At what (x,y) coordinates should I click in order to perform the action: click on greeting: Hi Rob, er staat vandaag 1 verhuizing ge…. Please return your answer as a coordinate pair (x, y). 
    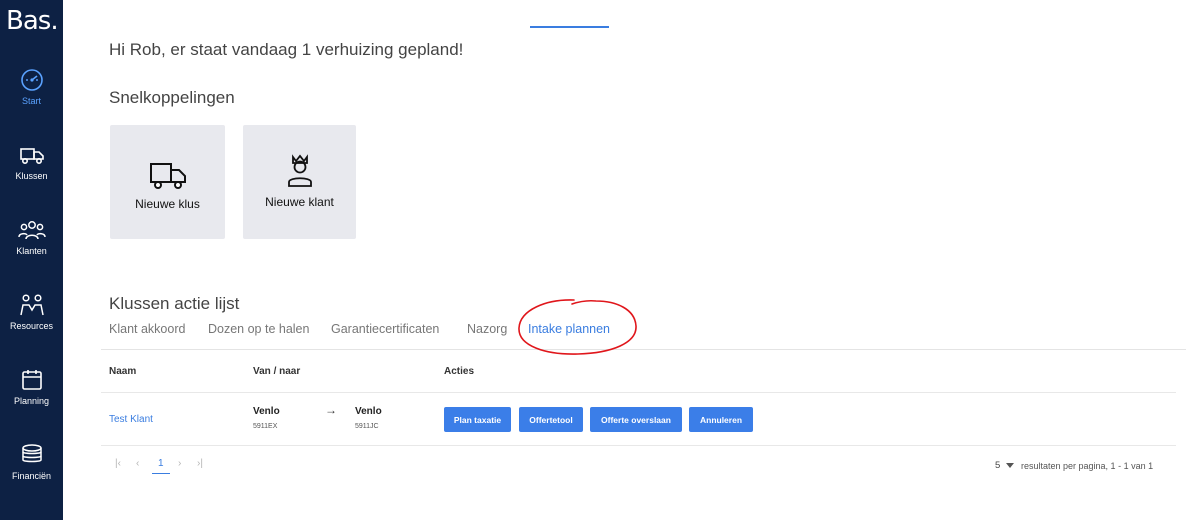
    Looking at the image, I should click on (286, 49).